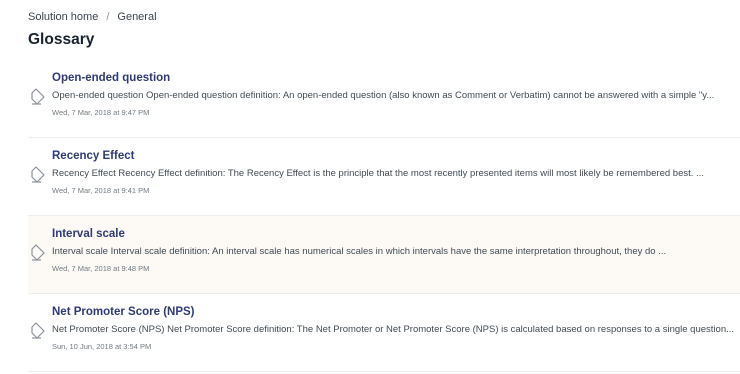 Image resolution: width=740 pixels, height=374 pixels. Describe the element at coordinates (101, 268) in the screenshot. I see `article-date: Wed, 7 Mar, 2018 at 9:48 PM` at that location.